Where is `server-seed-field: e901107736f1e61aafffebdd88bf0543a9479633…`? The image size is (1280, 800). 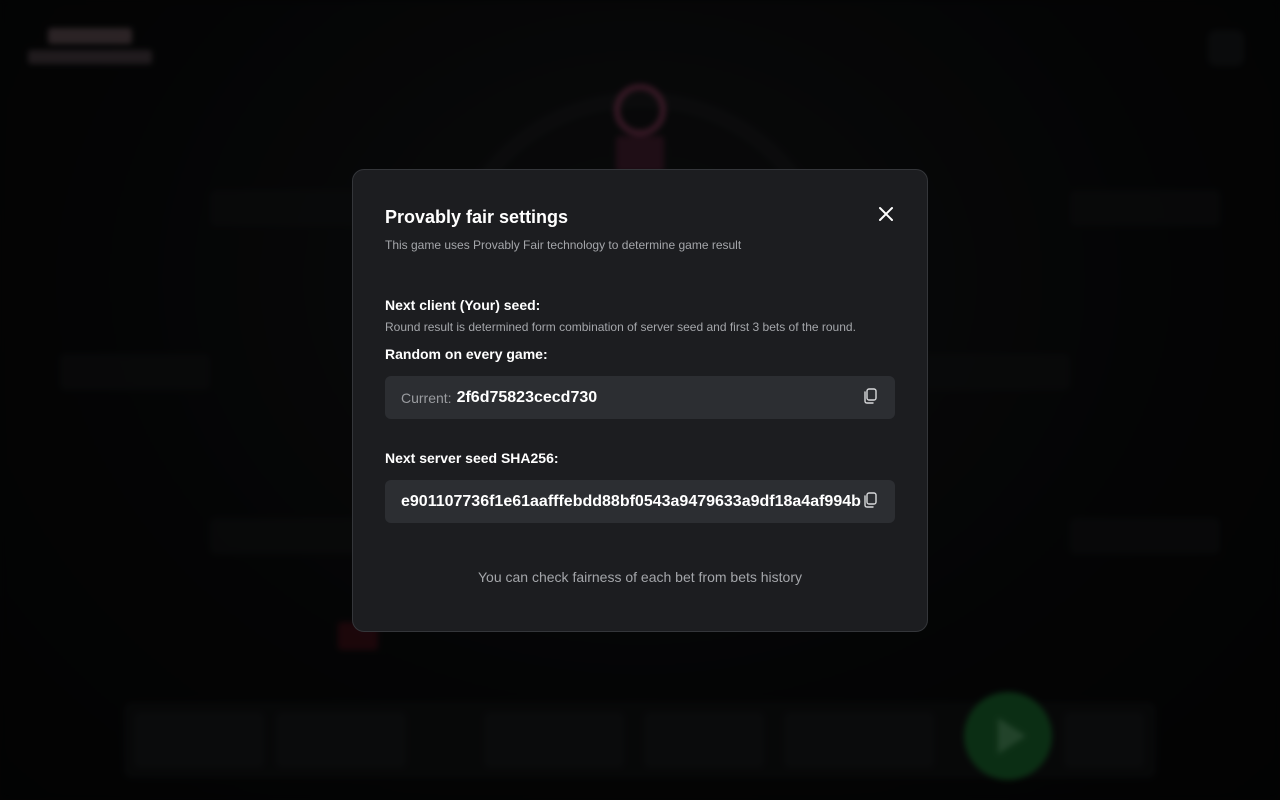
server-seed-field: e901107736f1e61aafffebdd88bf0543a9479633… is located at coordinates (640, 501).